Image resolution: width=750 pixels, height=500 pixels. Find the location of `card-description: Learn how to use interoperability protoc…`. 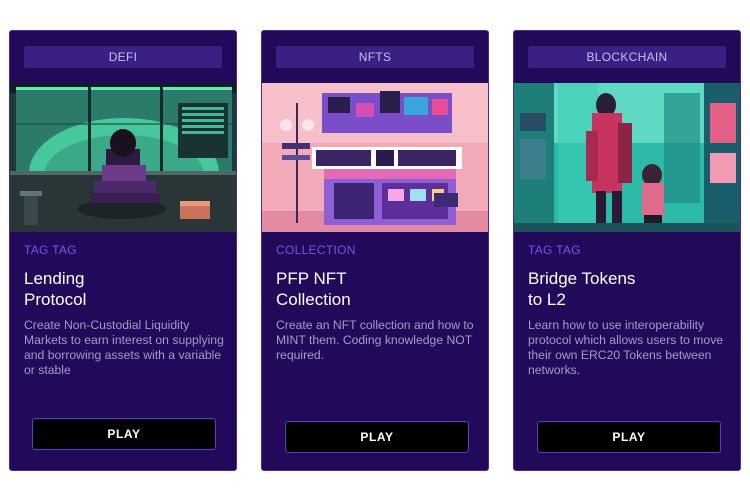

card-description: Learn how to use interoperability protoc… is located at coordinates (626, 347).